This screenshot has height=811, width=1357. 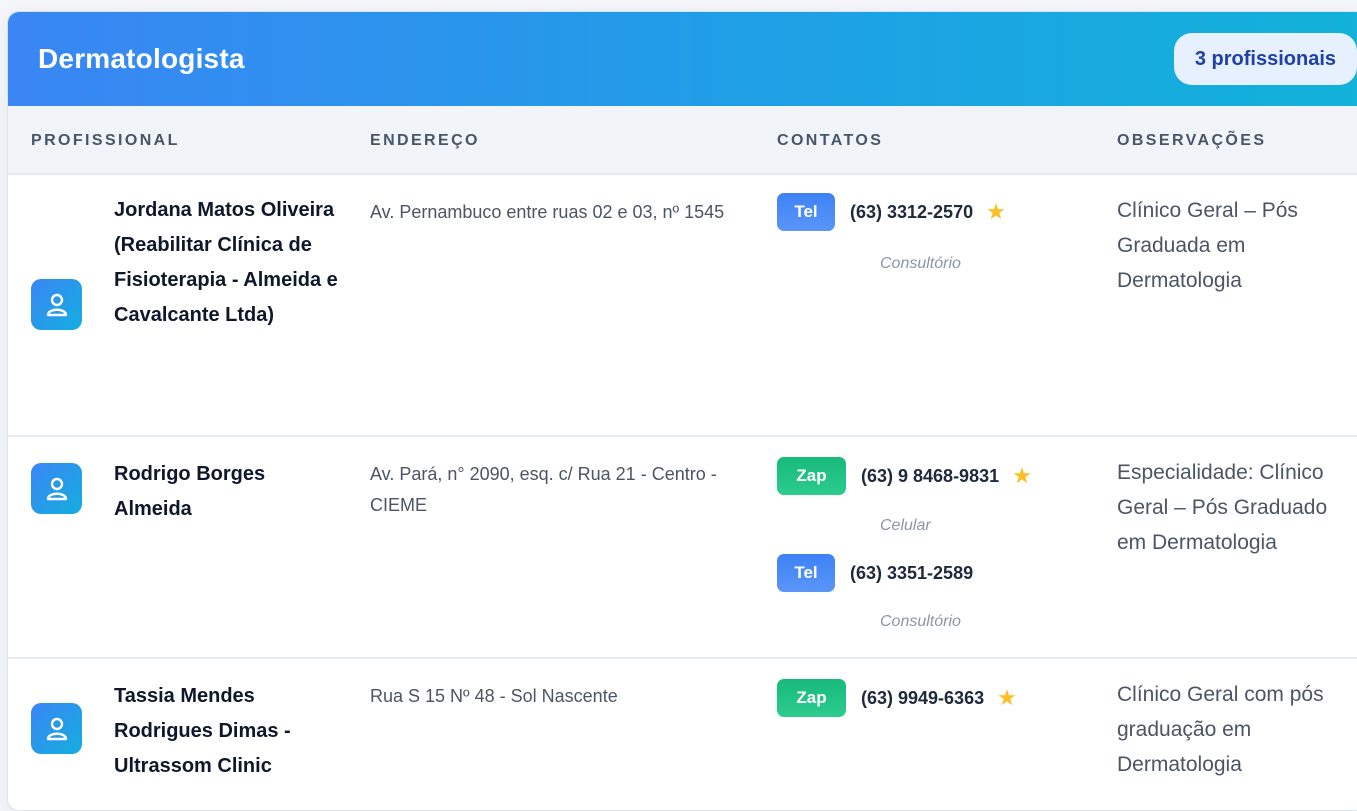 What do you see at coordinates (912, 572) in the screenshot?
I see `phone-number: (63) 3351-2589` at bounding box center [912, 572].